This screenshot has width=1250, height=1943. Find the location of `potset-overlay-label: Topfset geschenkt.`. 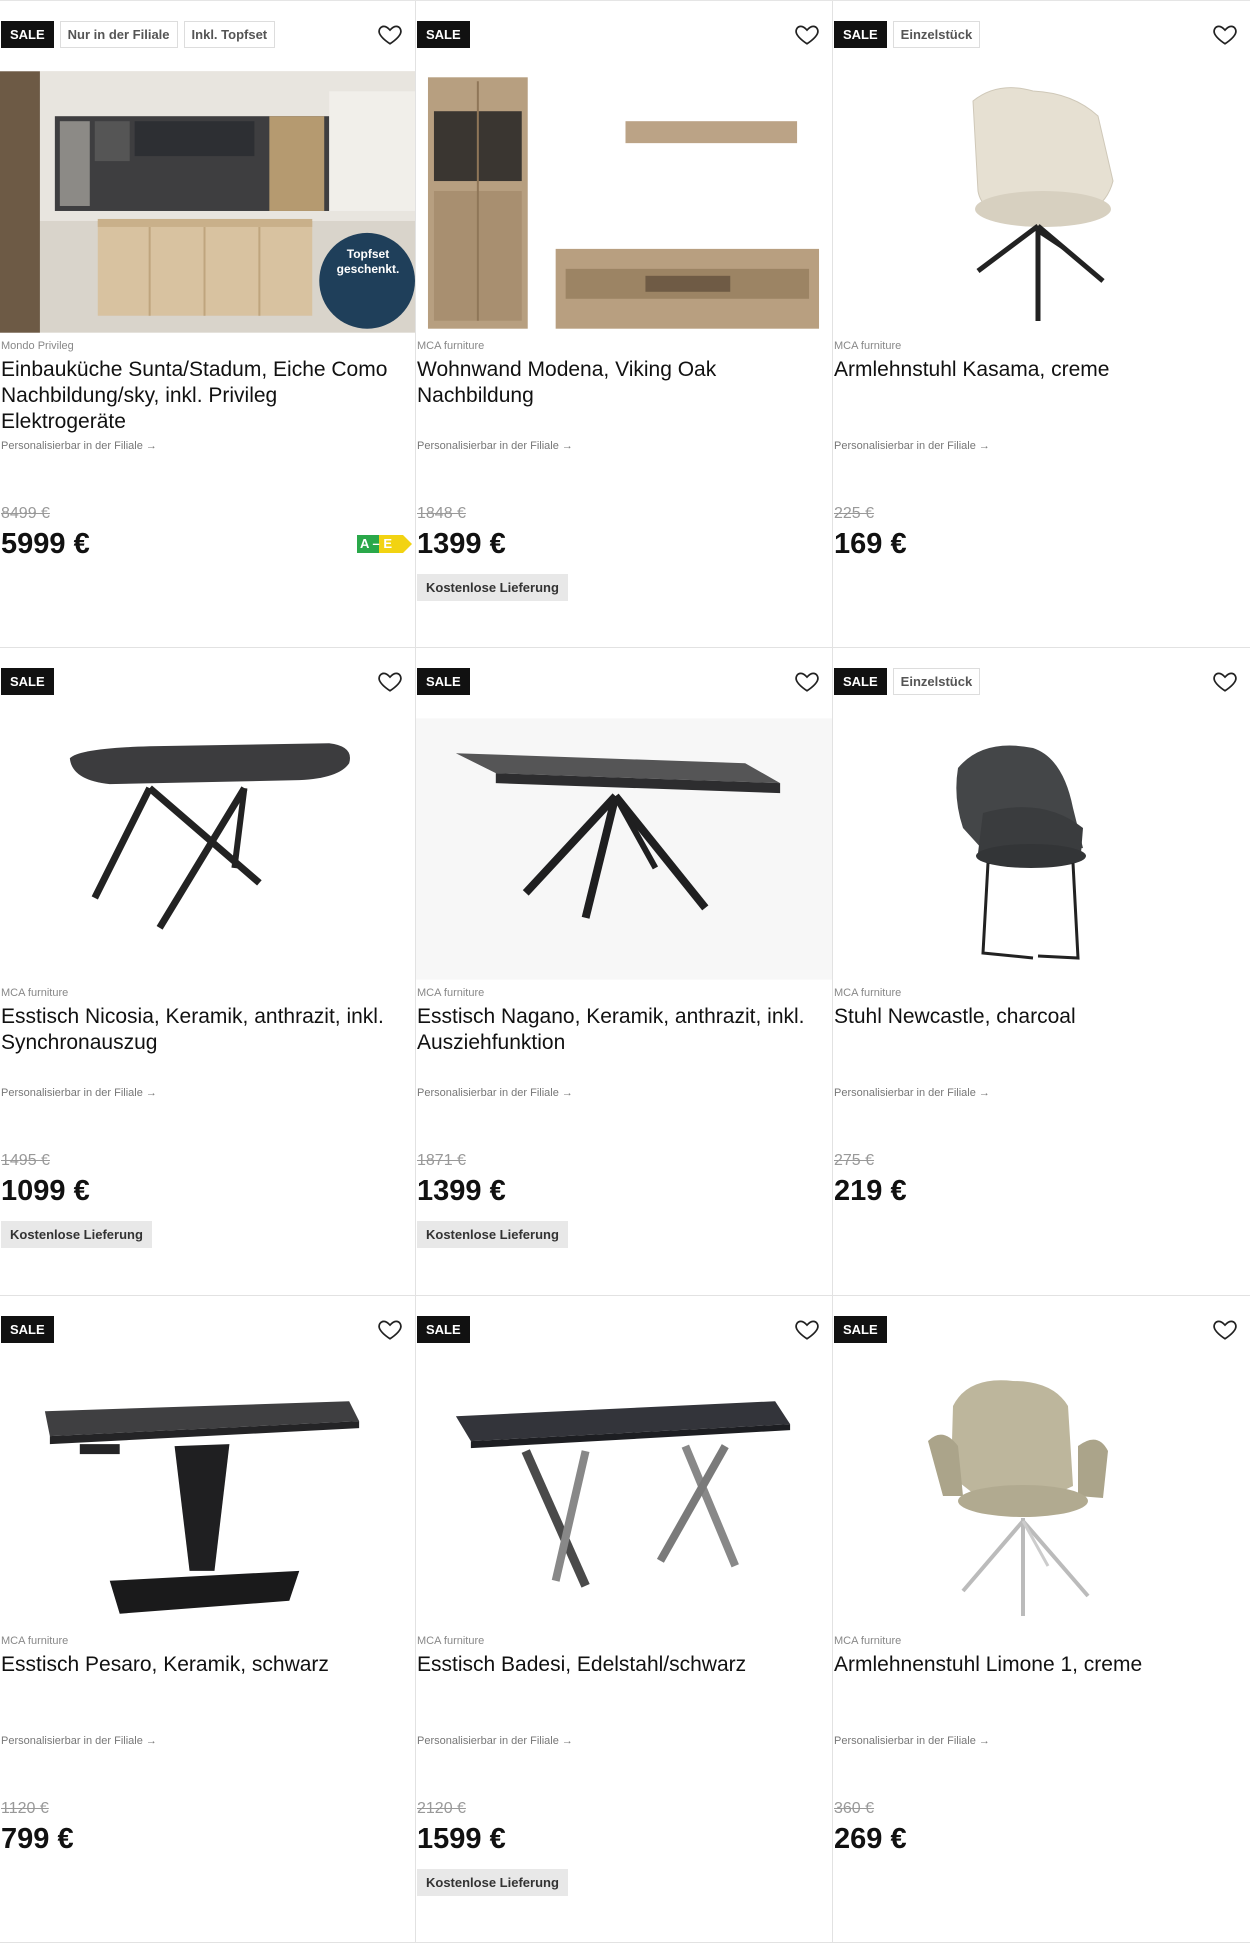

potset-overlay-label: Topfset geschenkt. is located at coordinates (368, 261).